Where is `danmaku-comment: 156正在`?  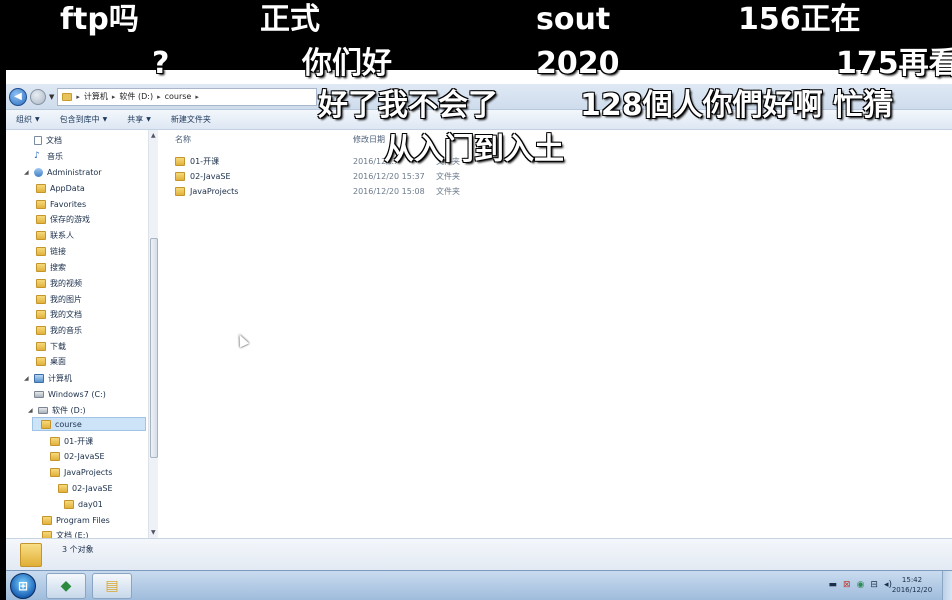 danmaku-comment: 156正在 is located at coordinates (799, 19).